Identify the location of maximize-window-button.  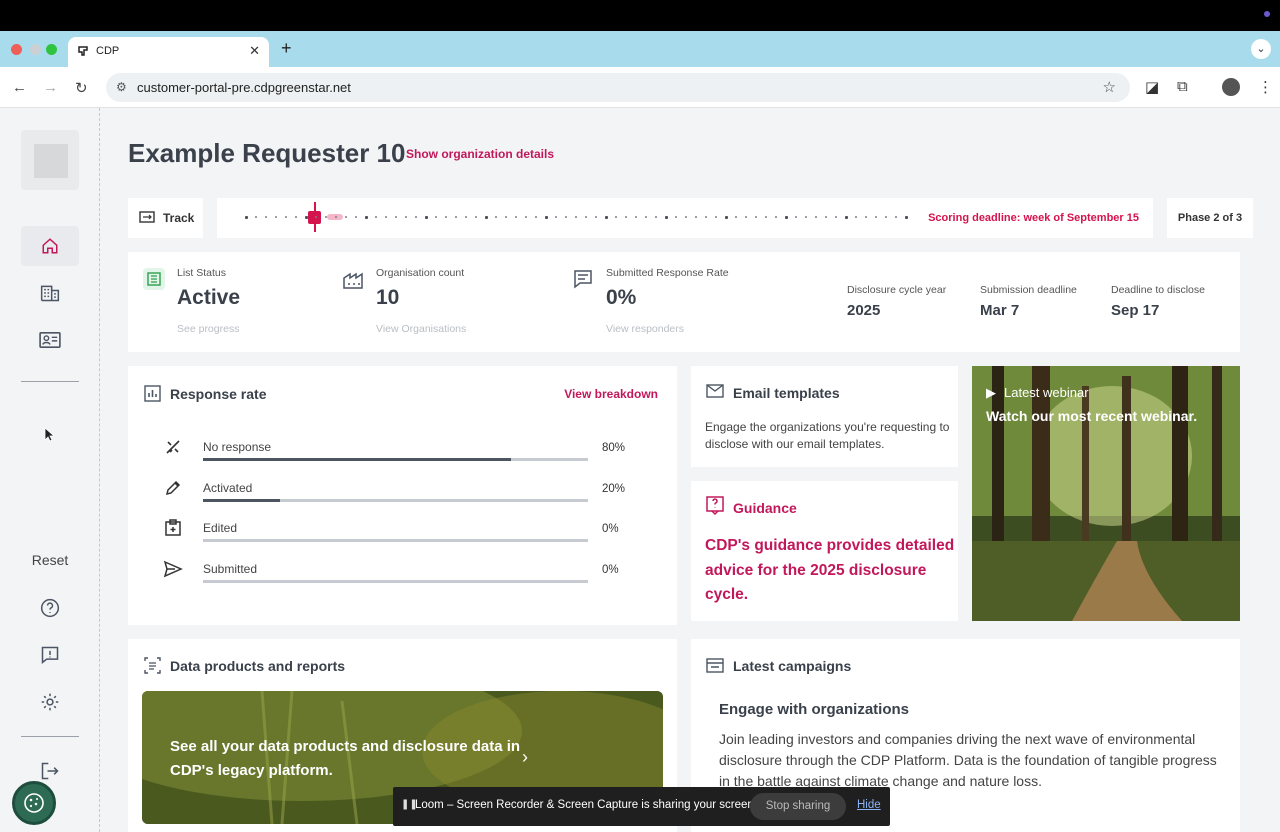
(51, 49).